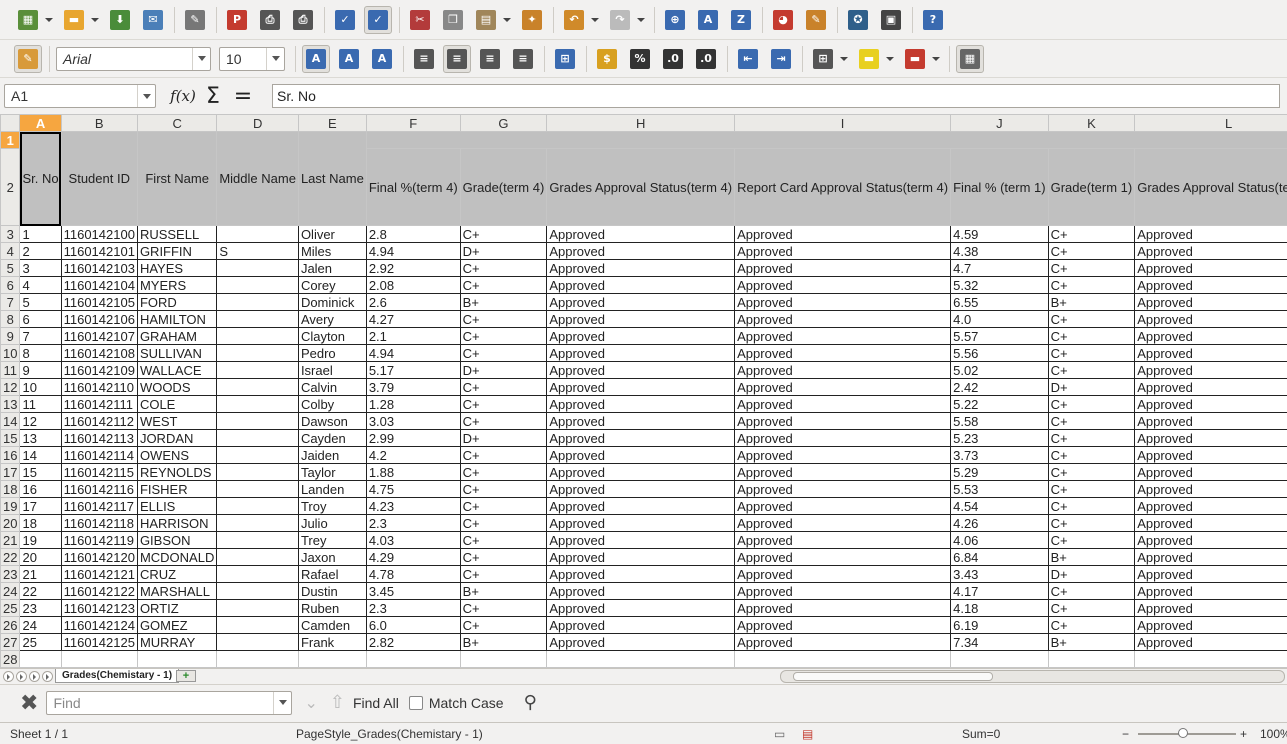 This screenshot has width=1287, height=744. I want to click on cell-b25: 1160142123, so click(99, 608).